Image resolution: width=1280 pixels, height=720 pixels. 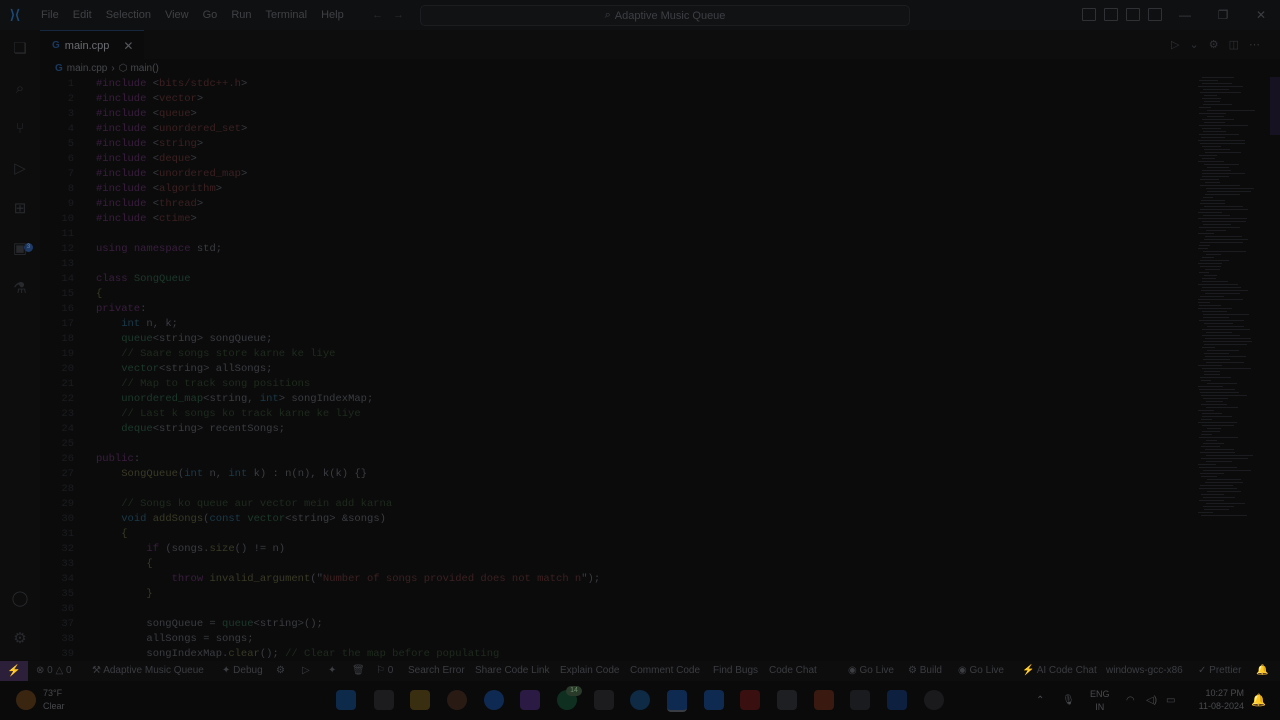 I want to click on code-line: 3 #include <queue>, so click(x=615, y=114).